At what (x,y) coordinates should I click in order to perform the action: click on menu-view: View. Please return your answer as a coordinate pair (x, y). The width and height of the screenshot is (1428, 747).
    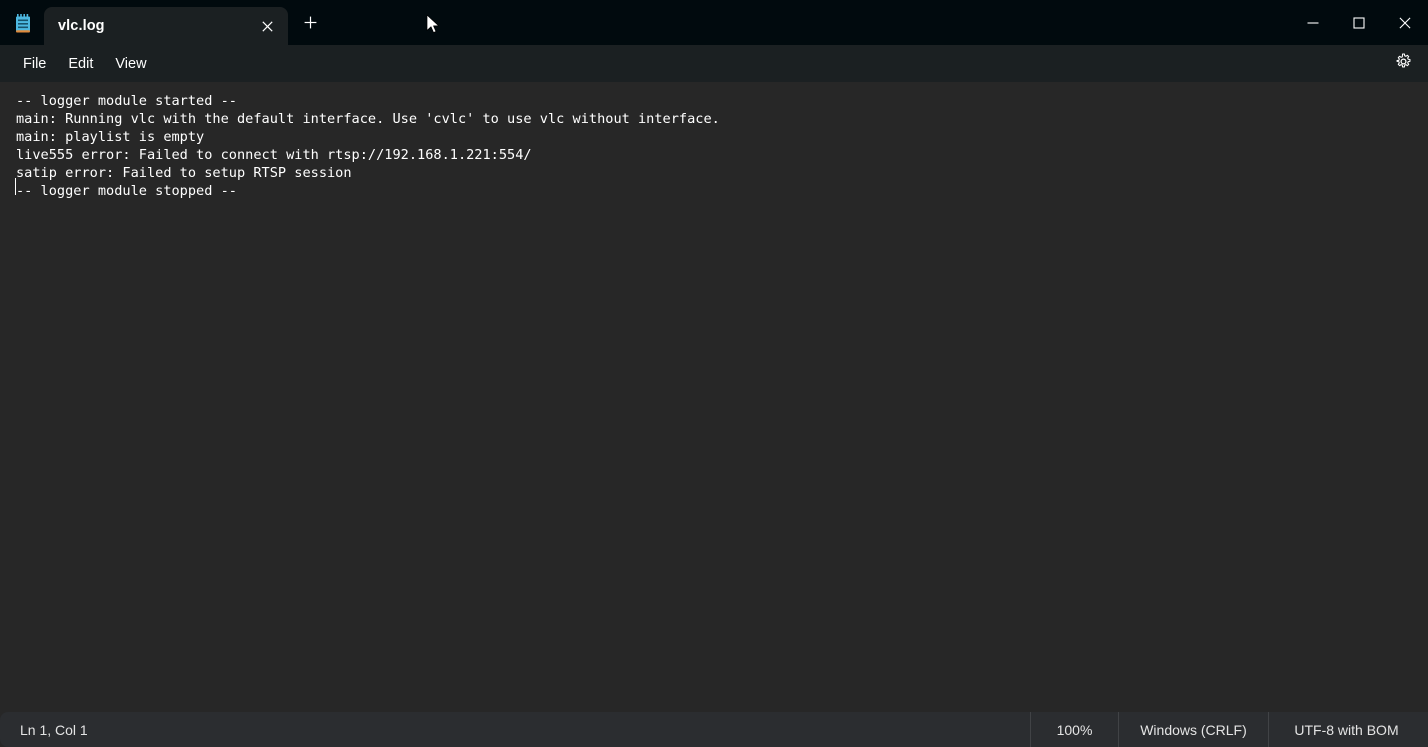
    Looking at the image, I should click on (130, 64).